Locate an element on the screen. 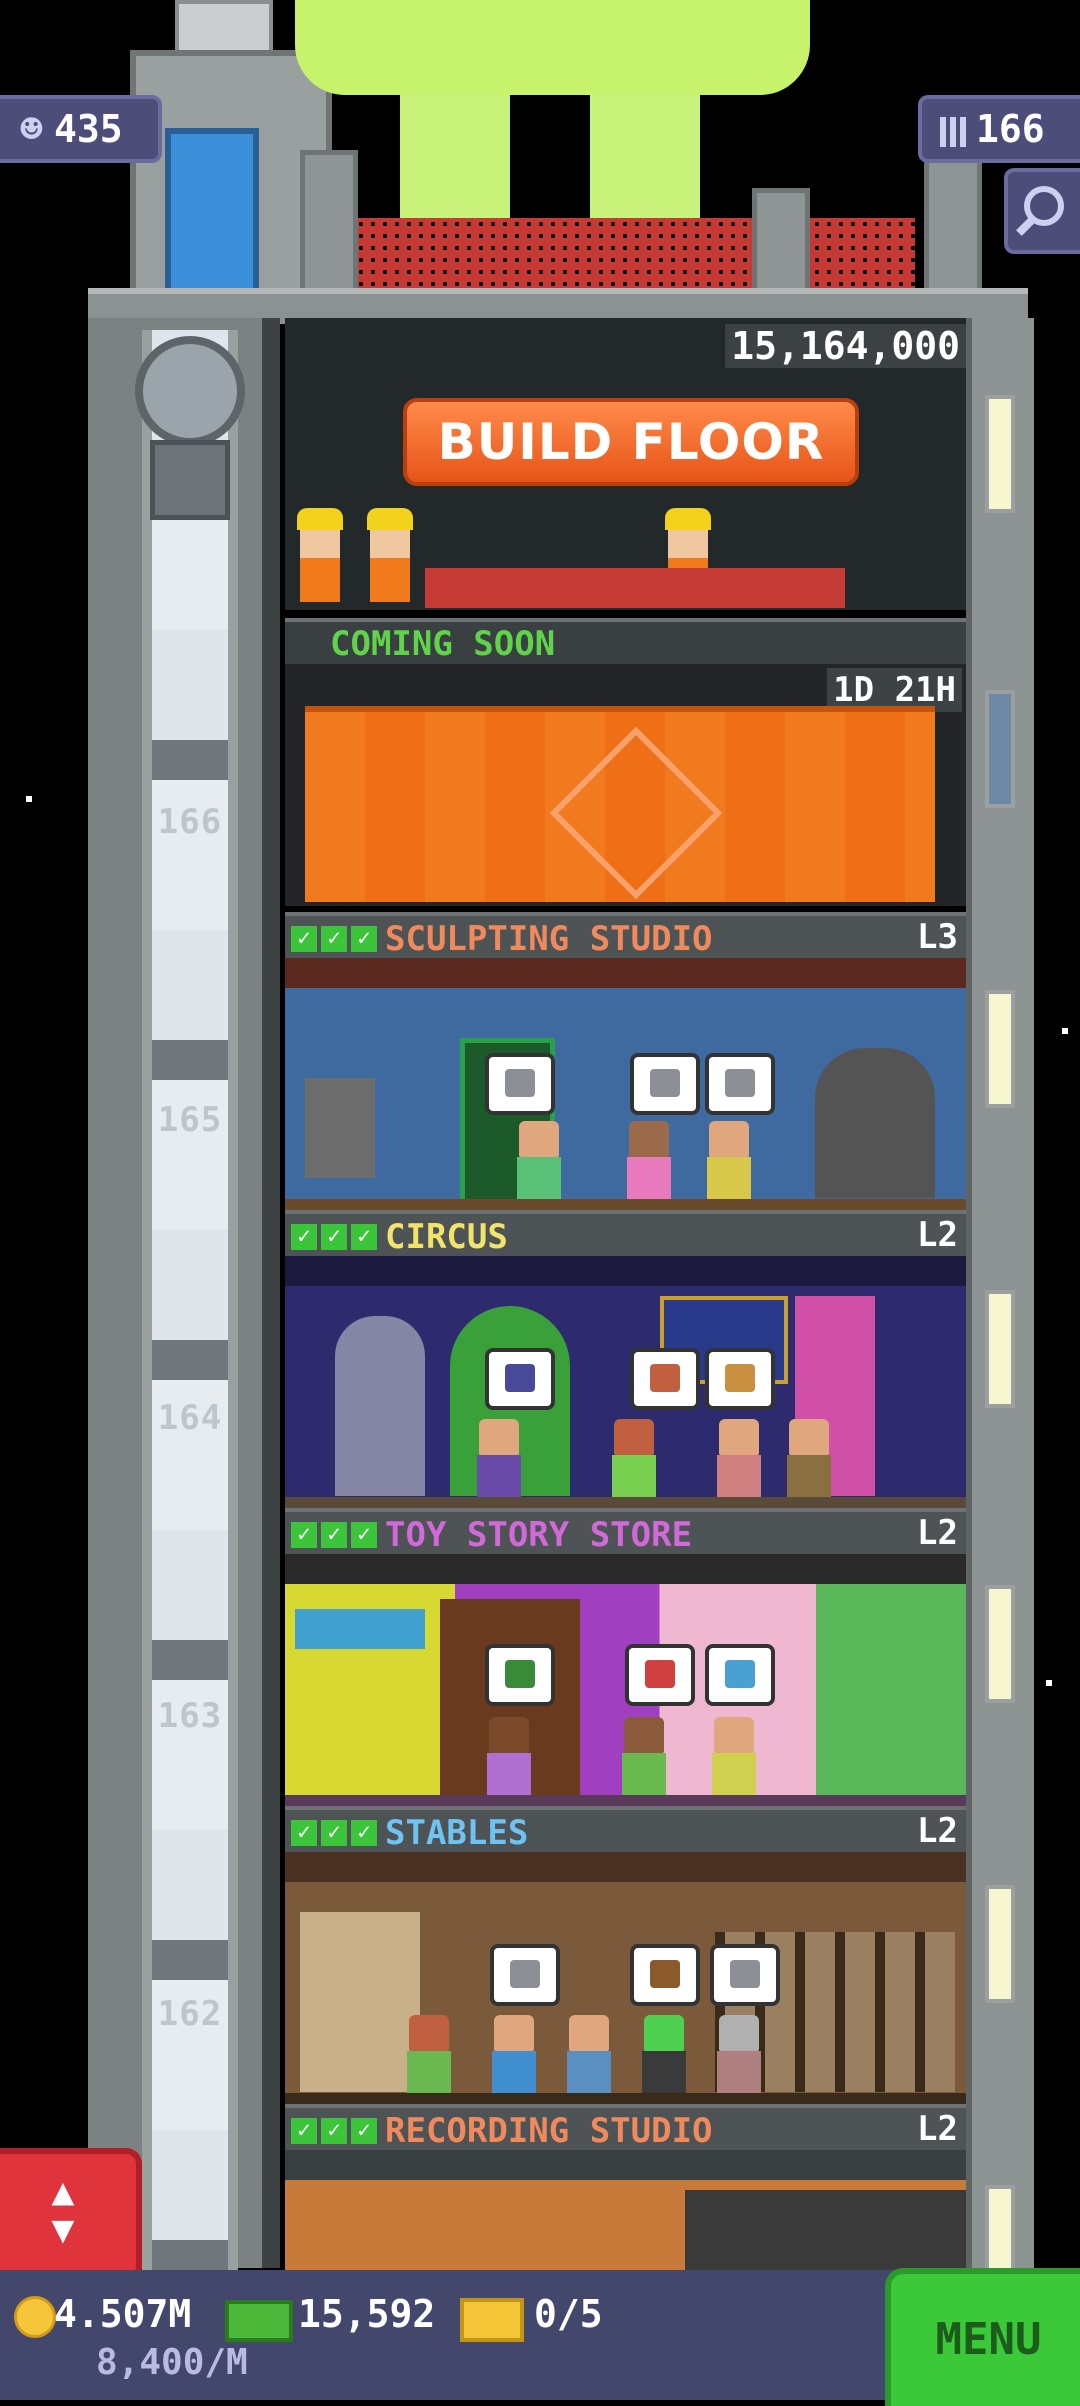 Image resolution: width=1080 pixels, height=2406 pixels. elevator-scroll-button: ▲ ▼ is located at coordinates (71, 2215).